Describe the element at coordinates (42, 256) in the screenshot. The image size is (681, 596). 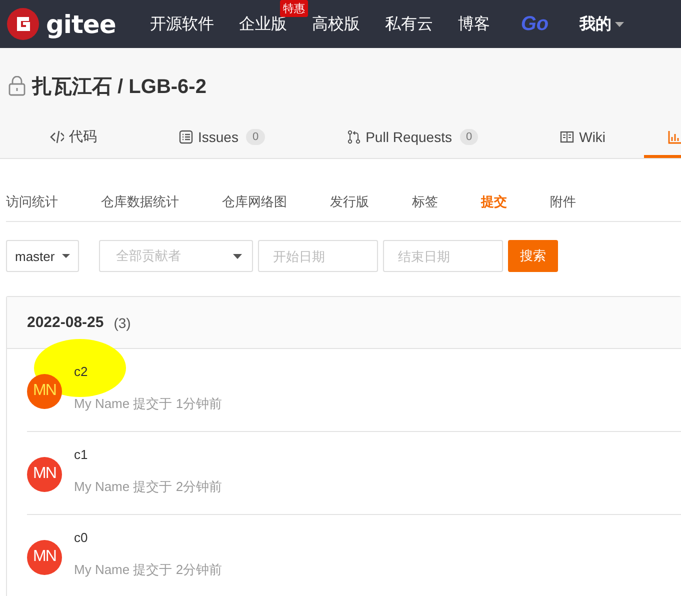
I see `branch-dropdown: master` at that location.